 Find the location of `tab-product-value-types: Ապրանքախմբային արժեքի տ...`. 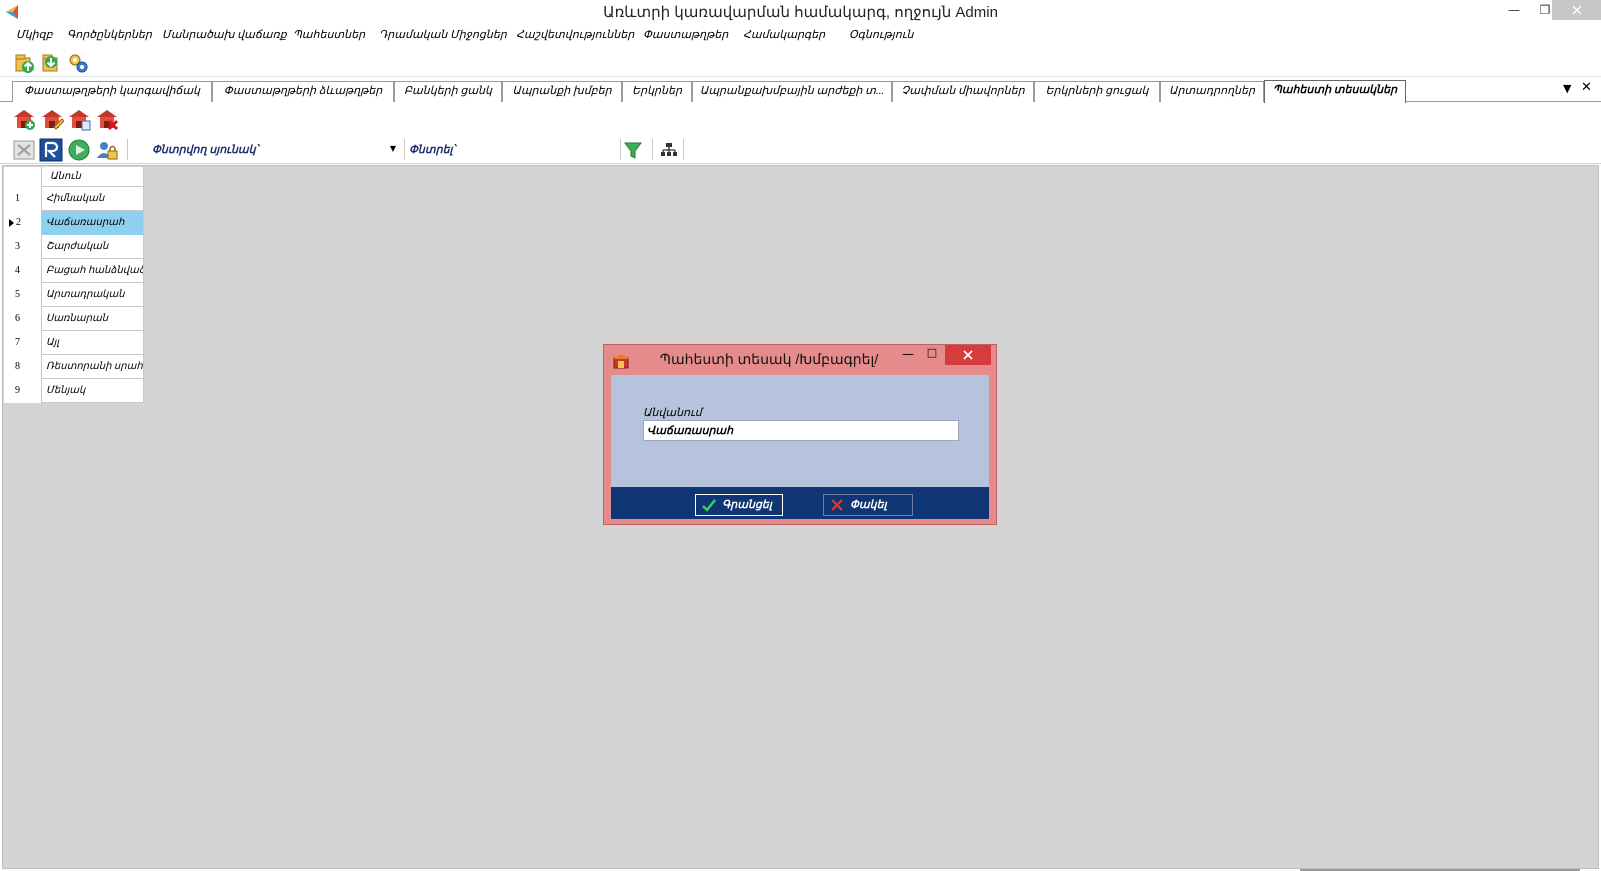

tab-product-value-types: Ապրանքախմբային արժեքի տ... is located at coordinates (792, 91).